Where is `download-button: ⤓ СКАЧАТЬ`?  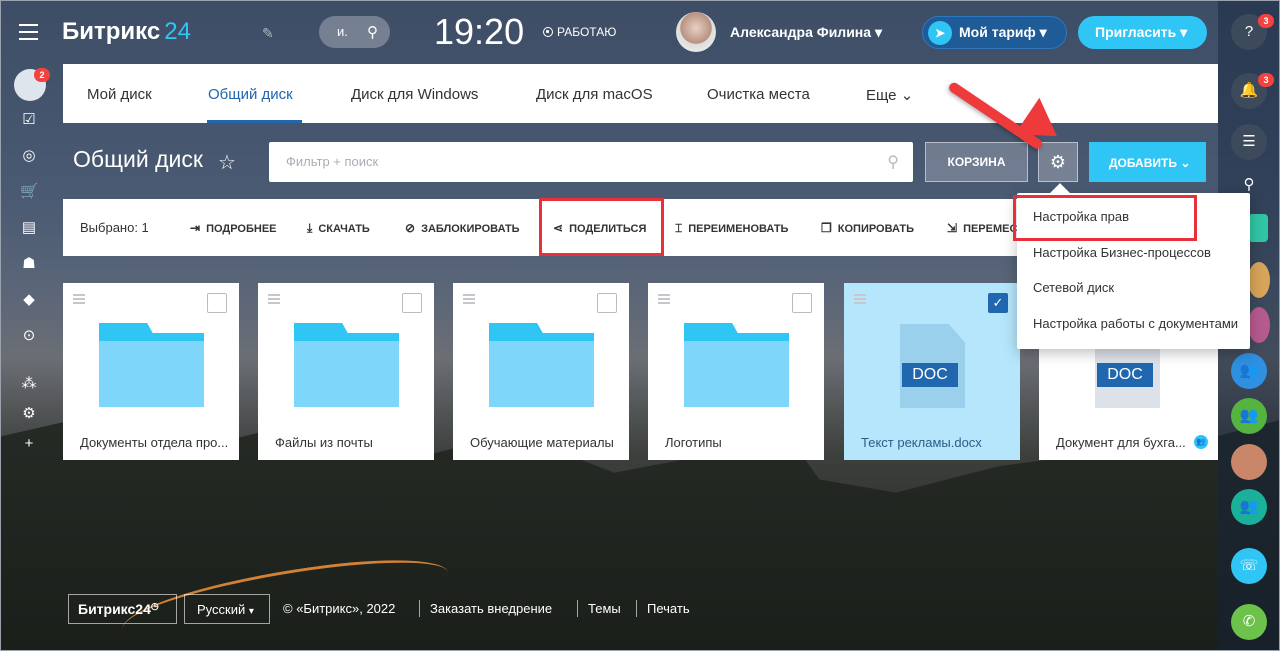
download-button: ⤓ СКАЧАТЬ is located at coordinates (338, 228).